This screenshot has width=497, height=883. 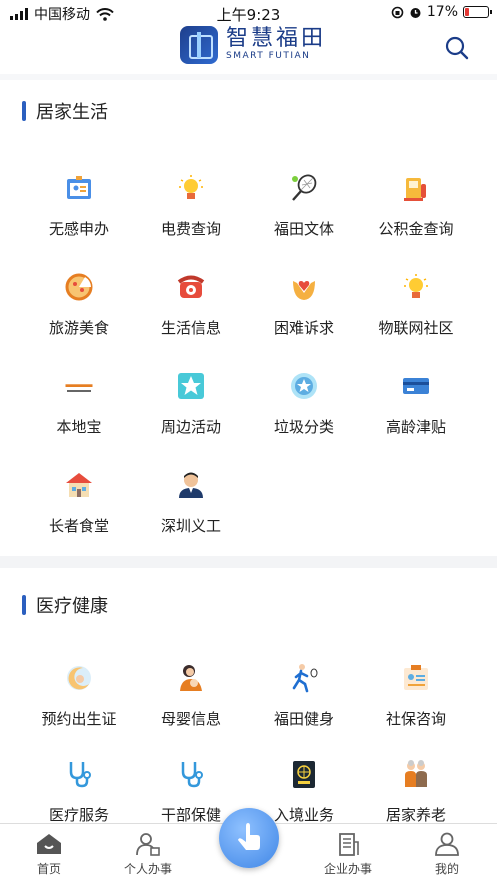 I want to click on service-label: 周边活动, so click(x=190, y=427).